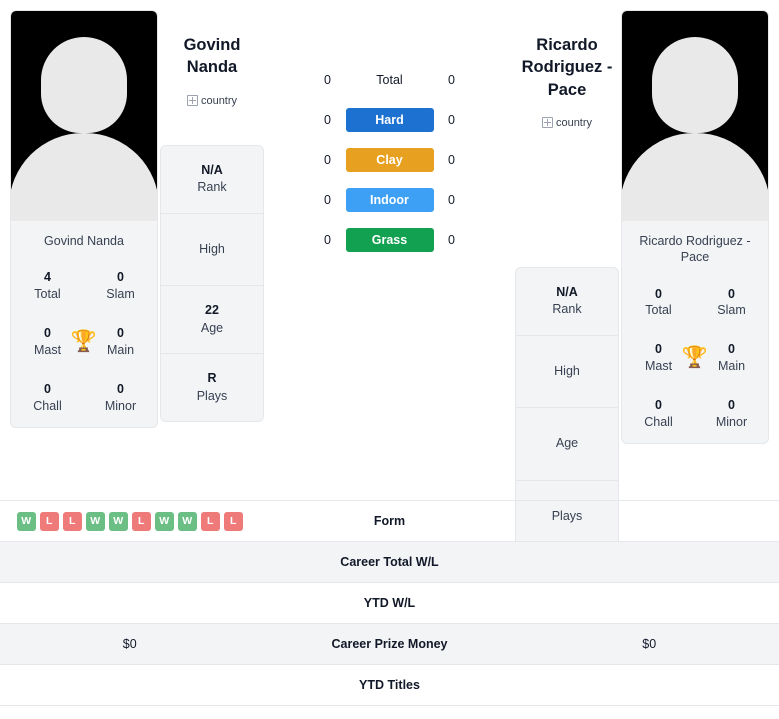  I want to click on info-value: R, so click(212, 378).